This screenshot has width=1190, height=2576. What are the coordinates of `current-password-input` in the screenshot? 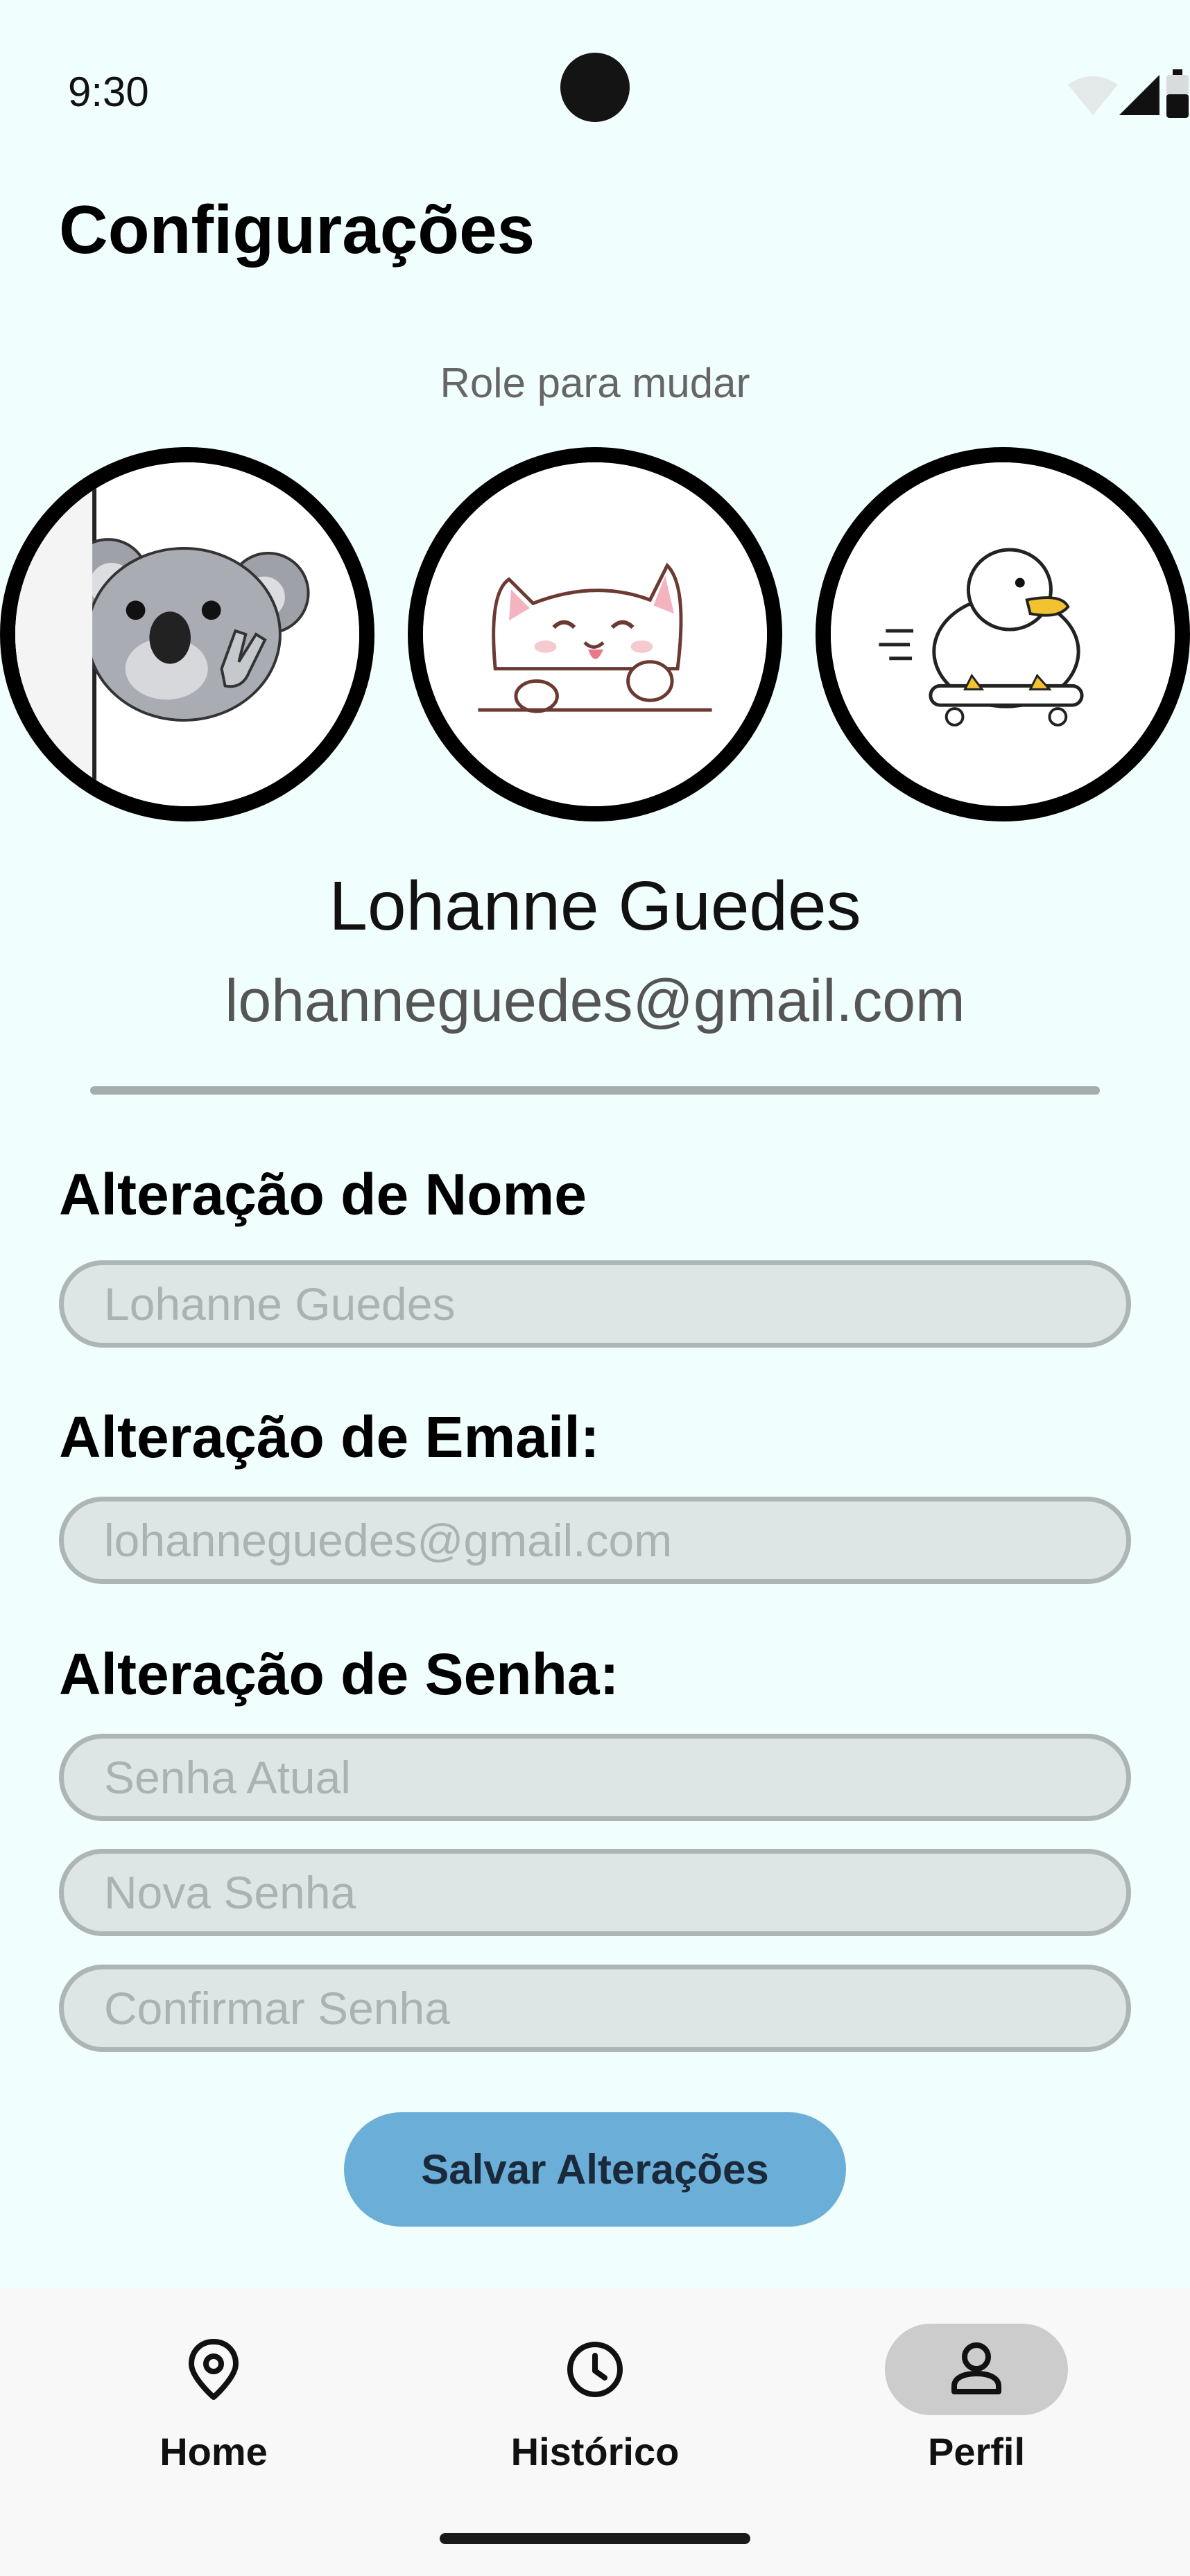 It's located at (595, 1777).